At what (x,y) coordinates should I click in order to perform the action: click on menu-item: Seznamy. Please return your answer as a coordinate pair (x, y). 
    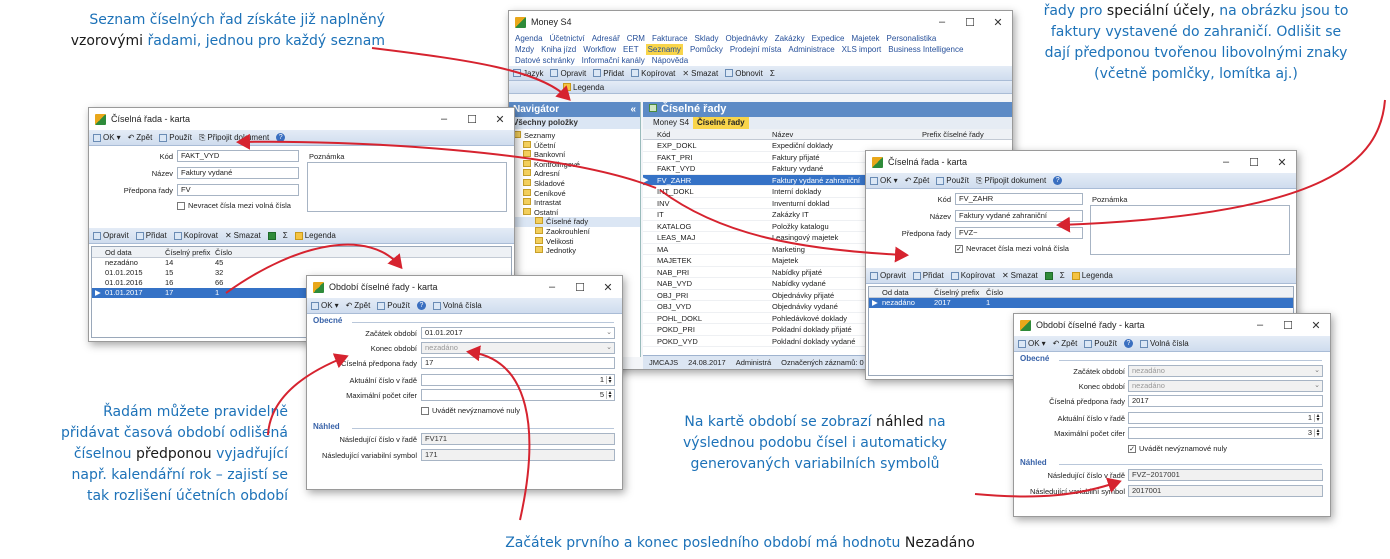
    Looking at the image, I should click on (664, 49).